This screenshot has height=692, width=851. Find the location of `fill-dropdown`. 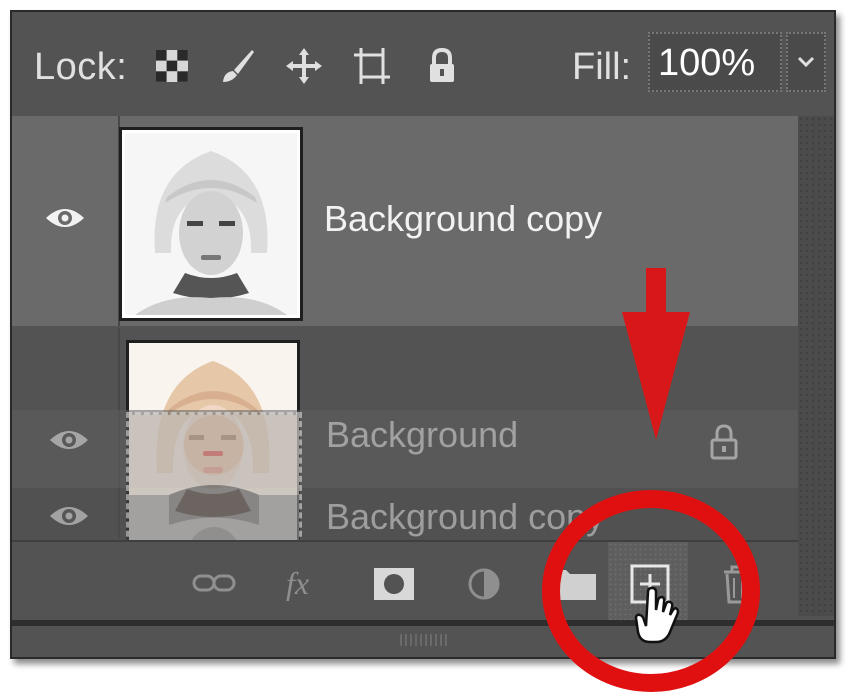

fill-dropdown is located at coordinates (806, 62).